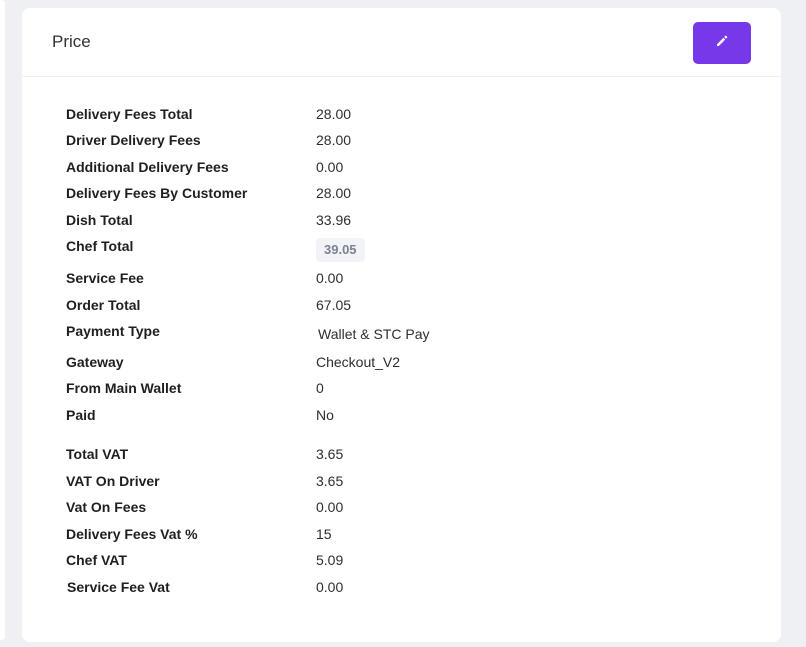  Describe the element at coordinates (97, 454) in the screenshot. I see `row-label: Total VAT` at that location.